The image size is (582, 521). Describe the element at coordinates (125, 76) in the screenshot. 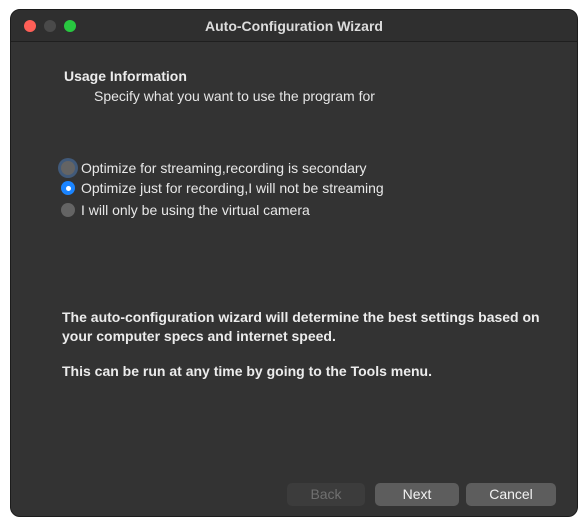

I see `usage-heading: Usage Information` at that location.